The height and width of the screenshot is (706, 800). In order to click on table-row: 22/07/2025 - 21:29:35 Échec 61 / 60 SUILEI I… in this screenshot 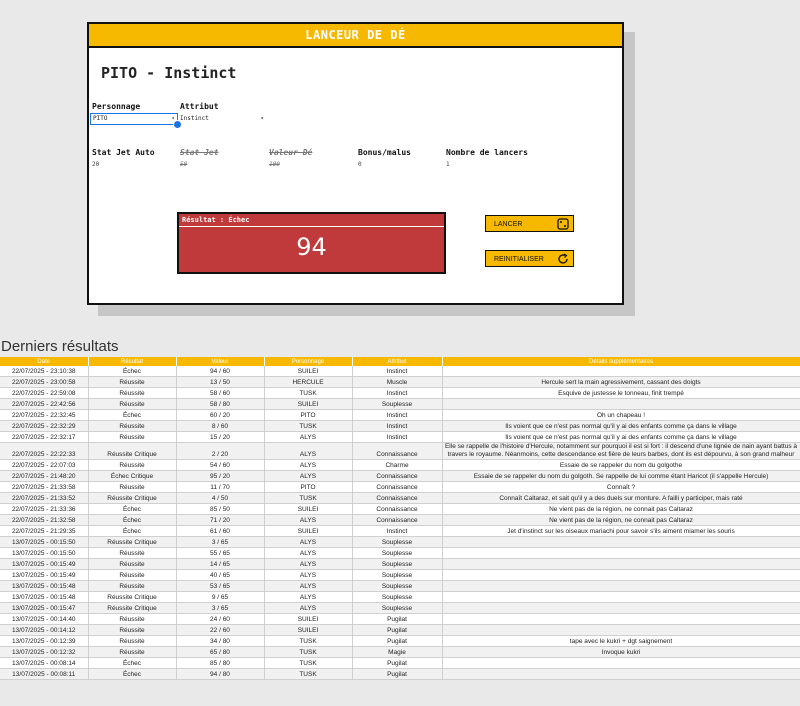, I will do `click(400, 531)`.